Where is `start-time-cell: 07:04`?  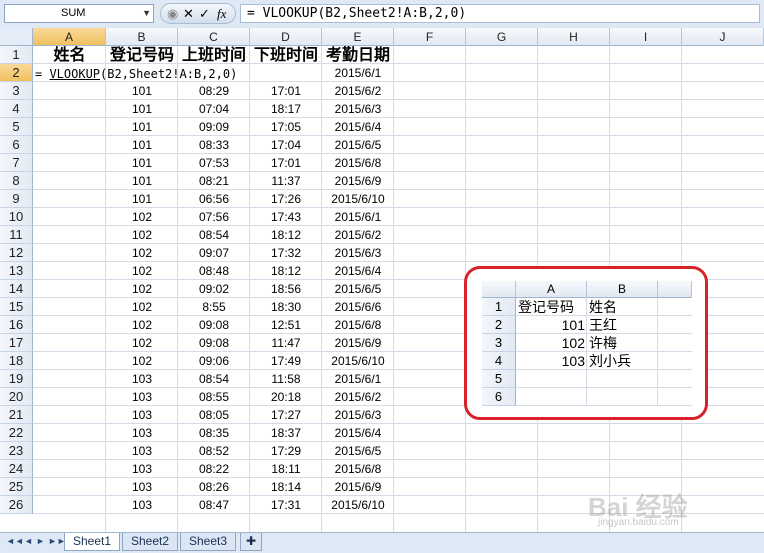 start-time-cell: 07:04 is located at coordinates (214, 109).